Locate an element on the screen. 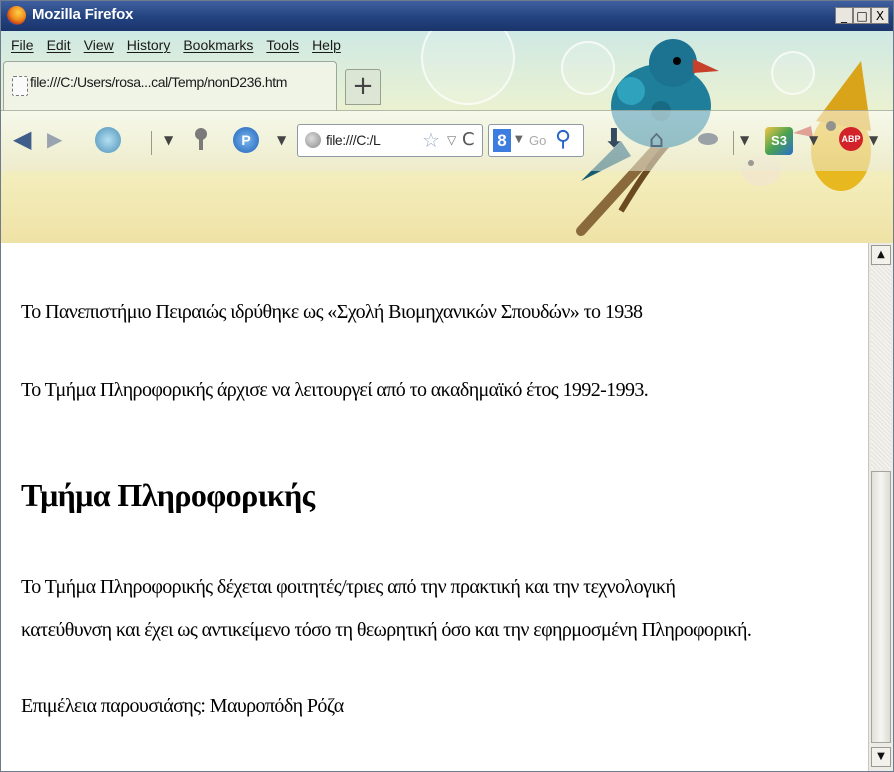  plugin-icon: P is located at coordinates (246, 140).